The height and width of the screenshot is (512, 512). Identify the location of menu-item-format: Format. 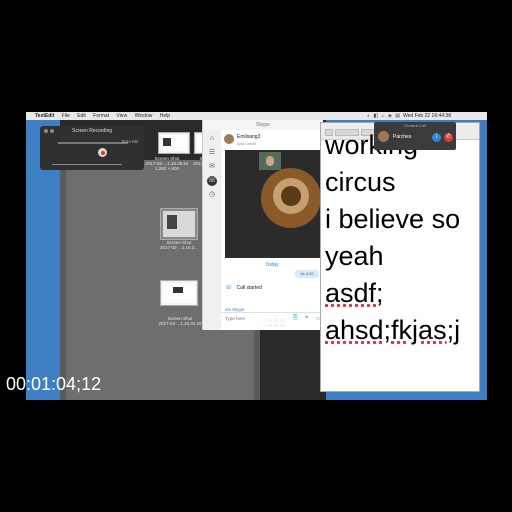
(101, 116).